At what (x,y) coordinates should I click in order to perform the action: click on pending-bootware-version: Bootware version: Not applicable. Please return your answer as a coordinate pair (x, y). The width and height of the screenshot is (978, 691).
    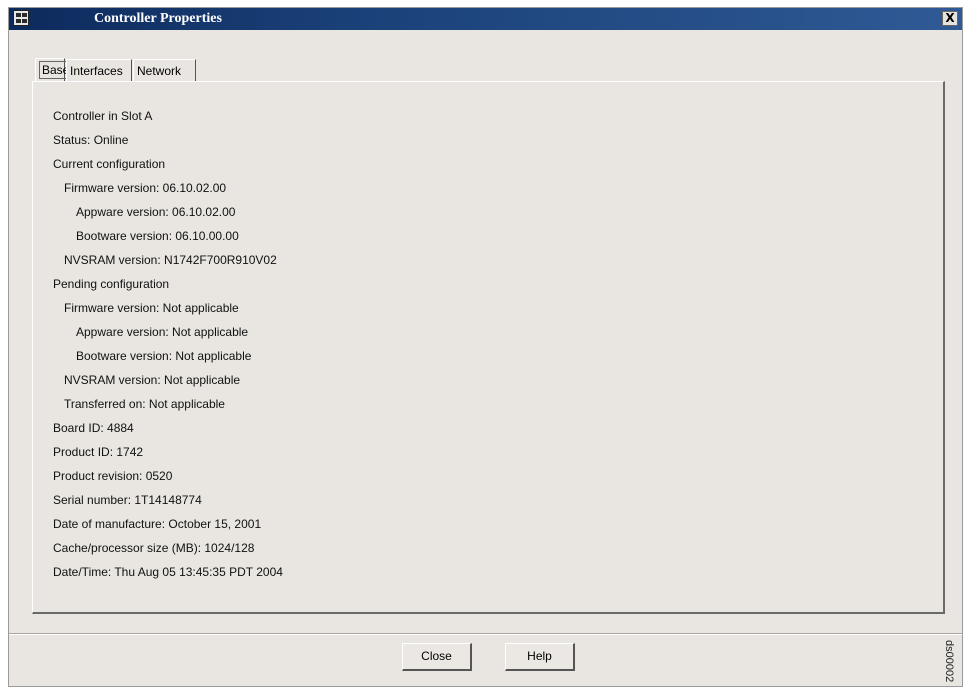
    Looking at the image, I should click on (164, 356).